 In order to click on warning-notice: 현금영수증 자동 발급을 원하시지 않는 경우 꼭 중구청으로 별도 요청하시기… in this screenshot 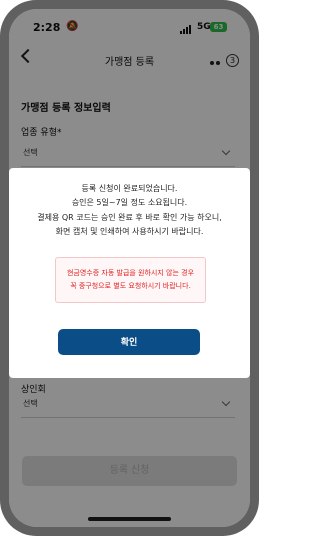, I will do `click(130, 280)`.